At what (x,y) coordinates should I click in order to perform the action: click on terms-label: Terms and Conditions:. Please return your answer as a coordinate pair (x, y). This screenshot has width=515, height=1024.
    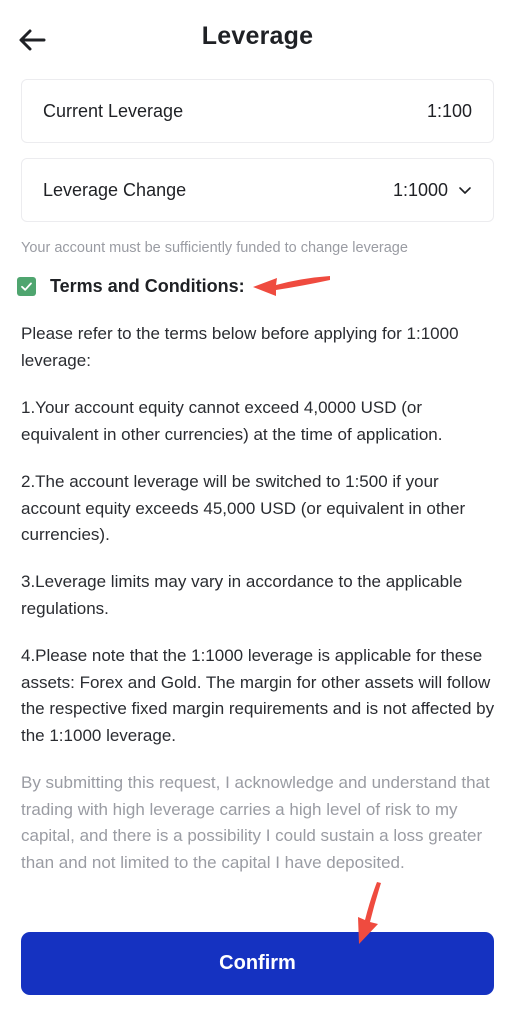
    Looking at the image, I should click on (147, 286).